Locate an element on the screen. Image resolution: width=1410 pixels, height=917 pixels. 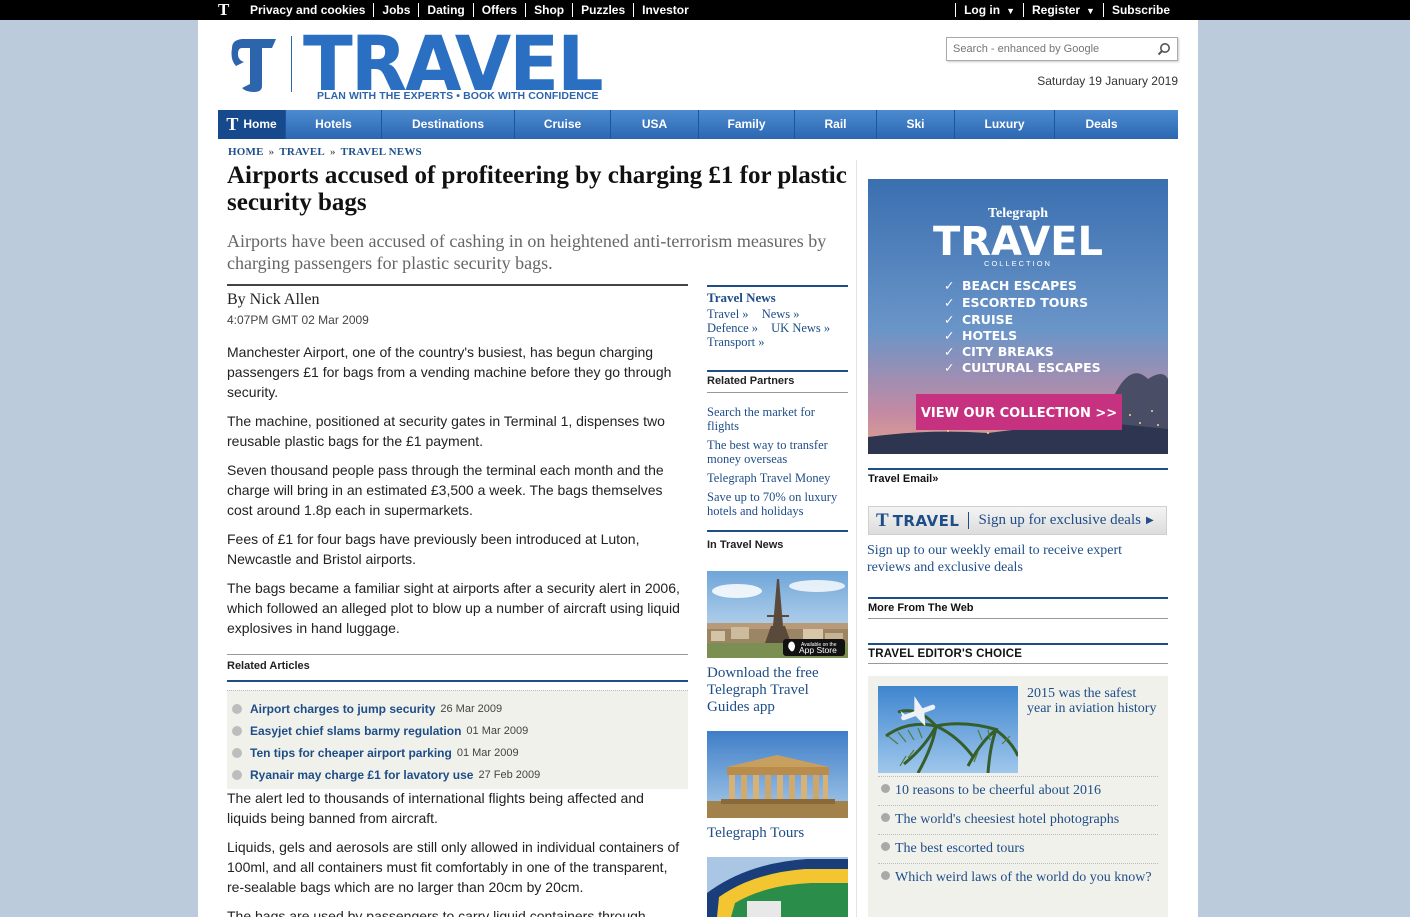
search-input is located at coordinates (1047, 49).